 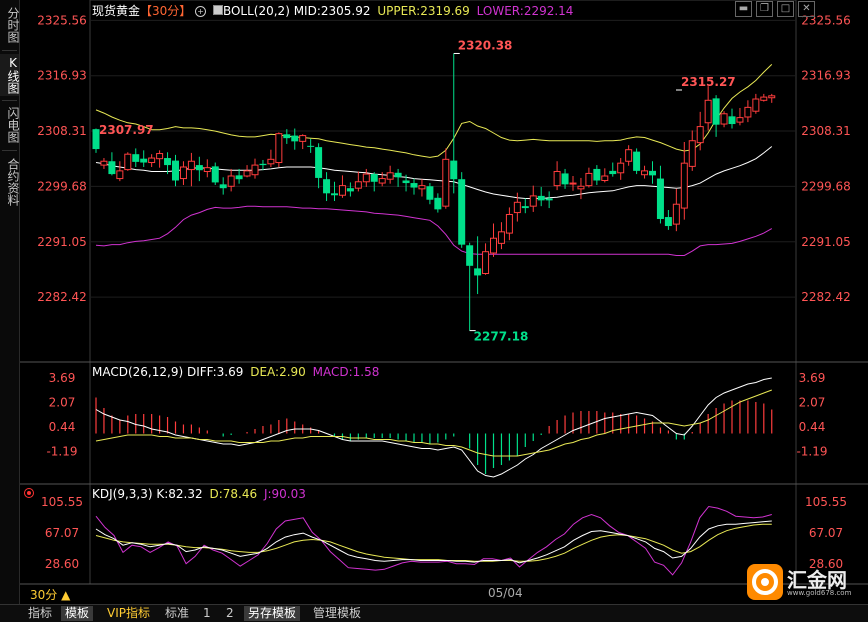 What do you see at coordinates (62, 564) in the screenshot?
I see `kdj-tick-label-left: 28.60` at bounding box center [62, 564].